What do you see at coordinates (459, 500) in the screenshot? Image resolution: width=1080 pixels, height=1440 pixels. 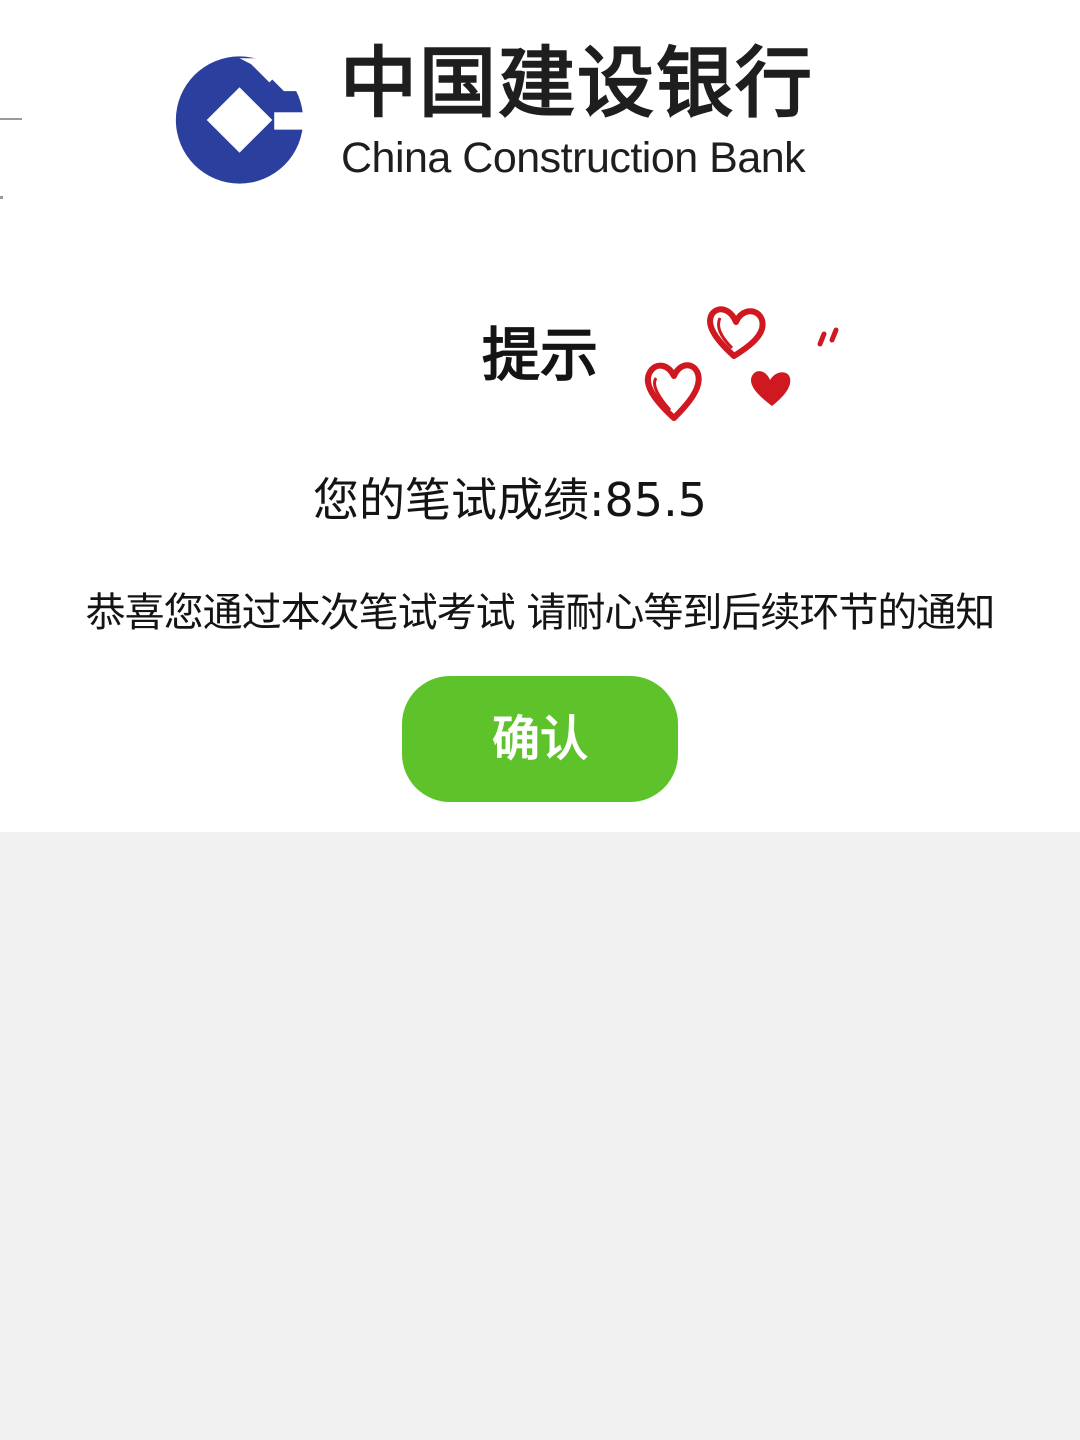 I see `score-label: 您的笔试成绩:` at bounding box center [459, 500].